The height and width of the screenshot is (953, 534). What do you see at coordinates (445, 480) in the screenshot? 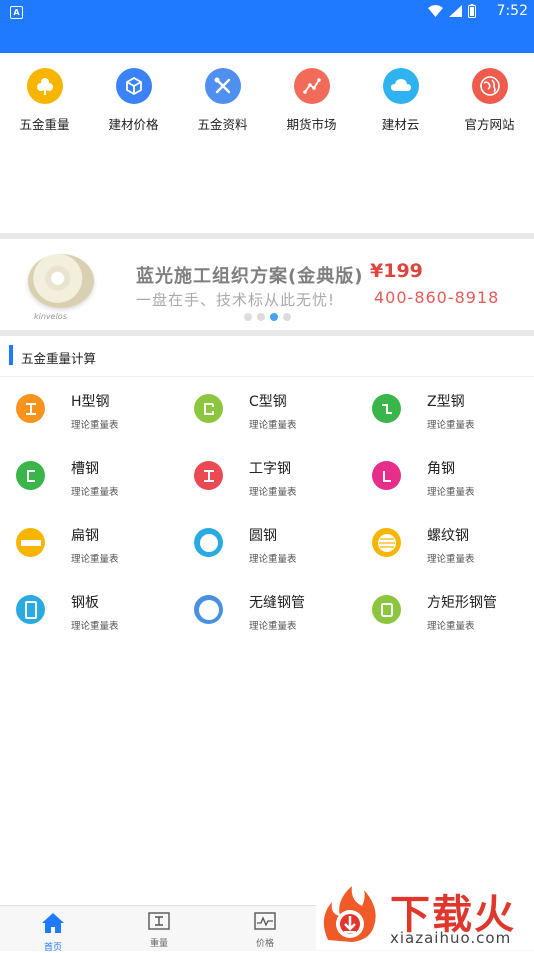
I see `grid-item-angle-steel: 角钢 理论重量表` at bounding box center [445, 480].